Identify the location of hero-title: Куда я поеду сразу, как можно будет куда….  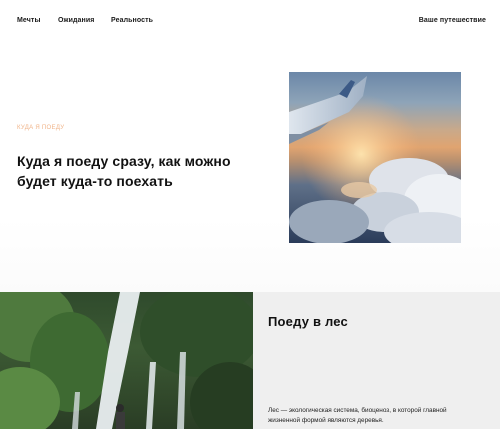
(124, 171).